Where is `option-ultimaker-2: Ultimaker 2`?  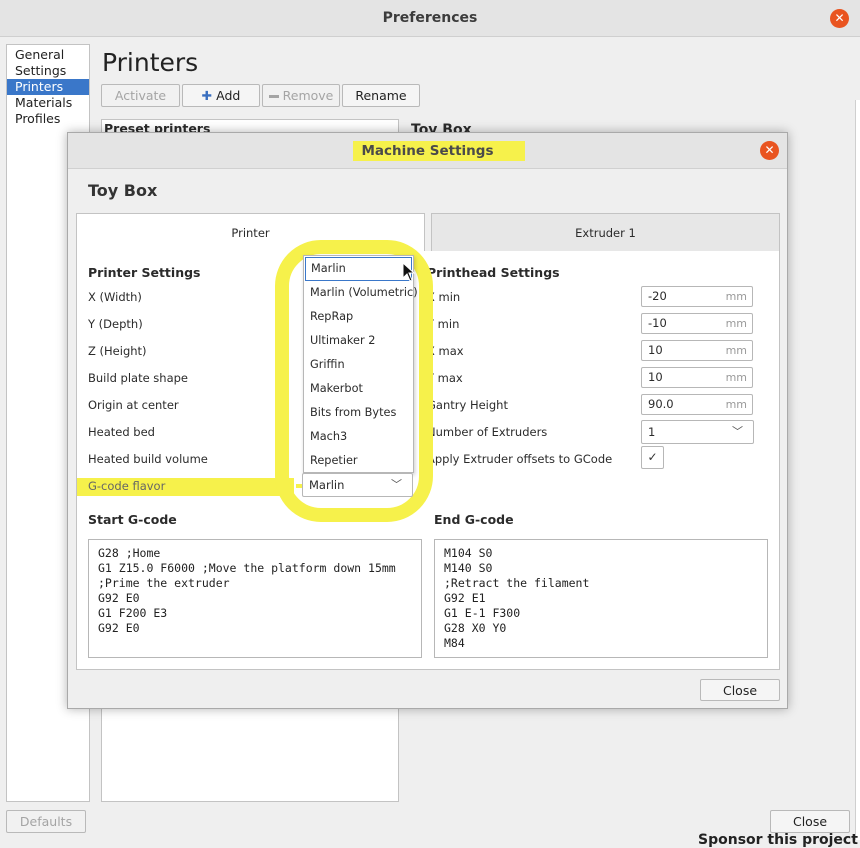
option-ultimaker-2: Ultimaker 2 is located at coordinates (358, 341).